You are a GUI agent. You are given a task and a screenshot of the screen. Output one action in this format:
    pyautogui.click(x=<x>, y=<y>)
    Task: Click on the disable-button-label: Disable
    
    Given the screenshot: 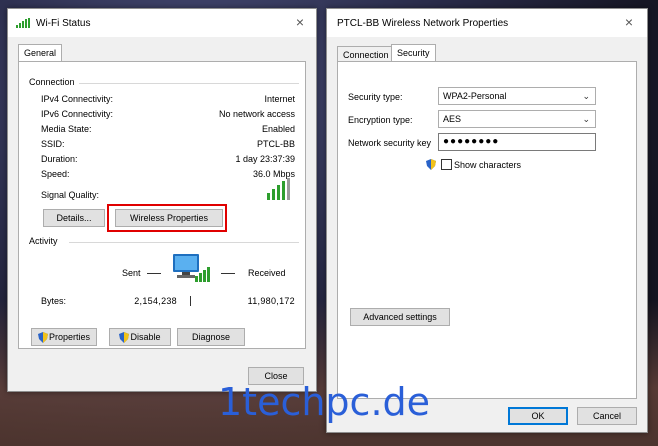 What is the action you would take?
    pyautogui.click(x=145, y=337)
    